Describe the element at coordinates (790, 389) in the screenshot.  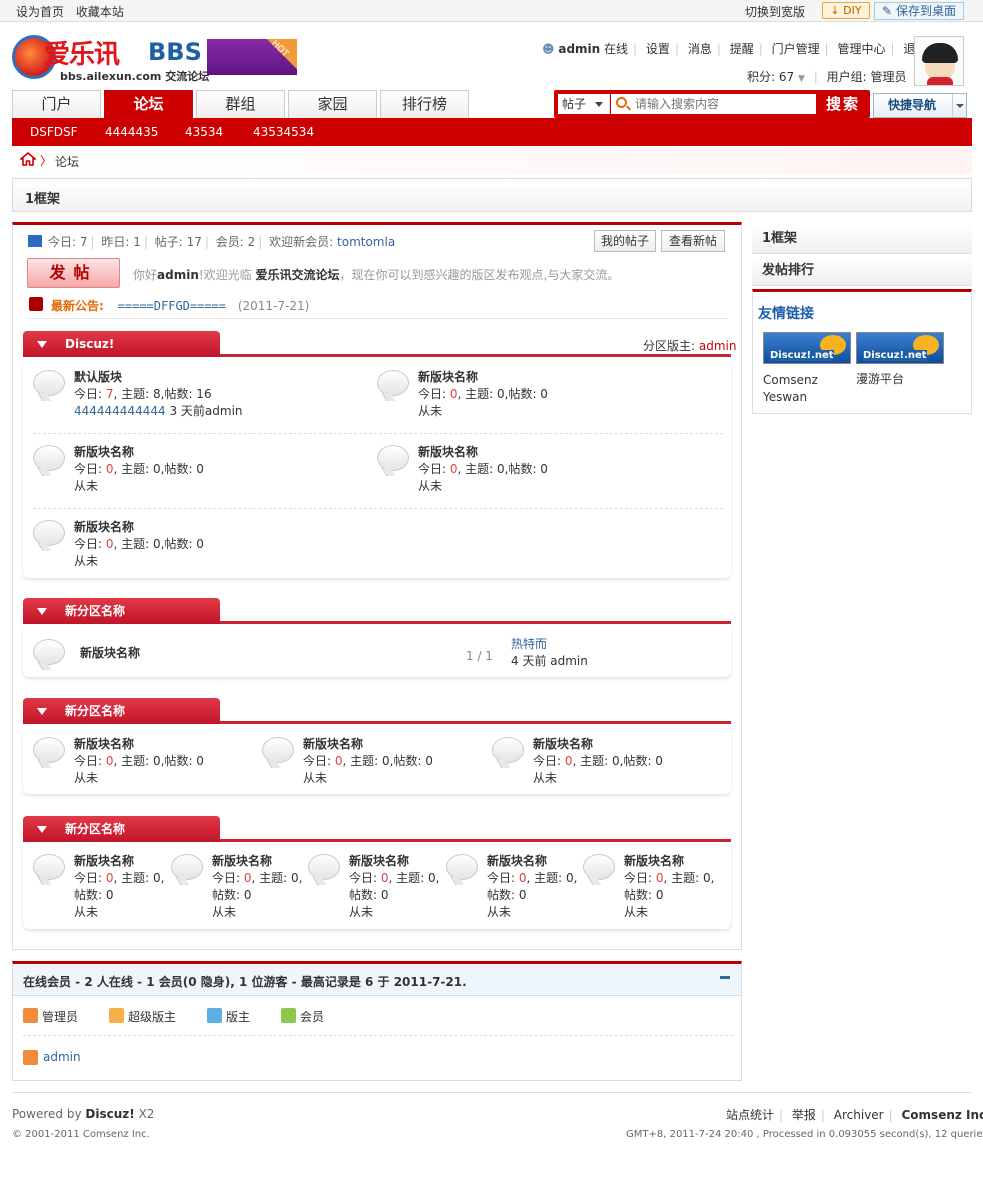
I see `friend-link-name: Comsenz Yeswan` at that location.